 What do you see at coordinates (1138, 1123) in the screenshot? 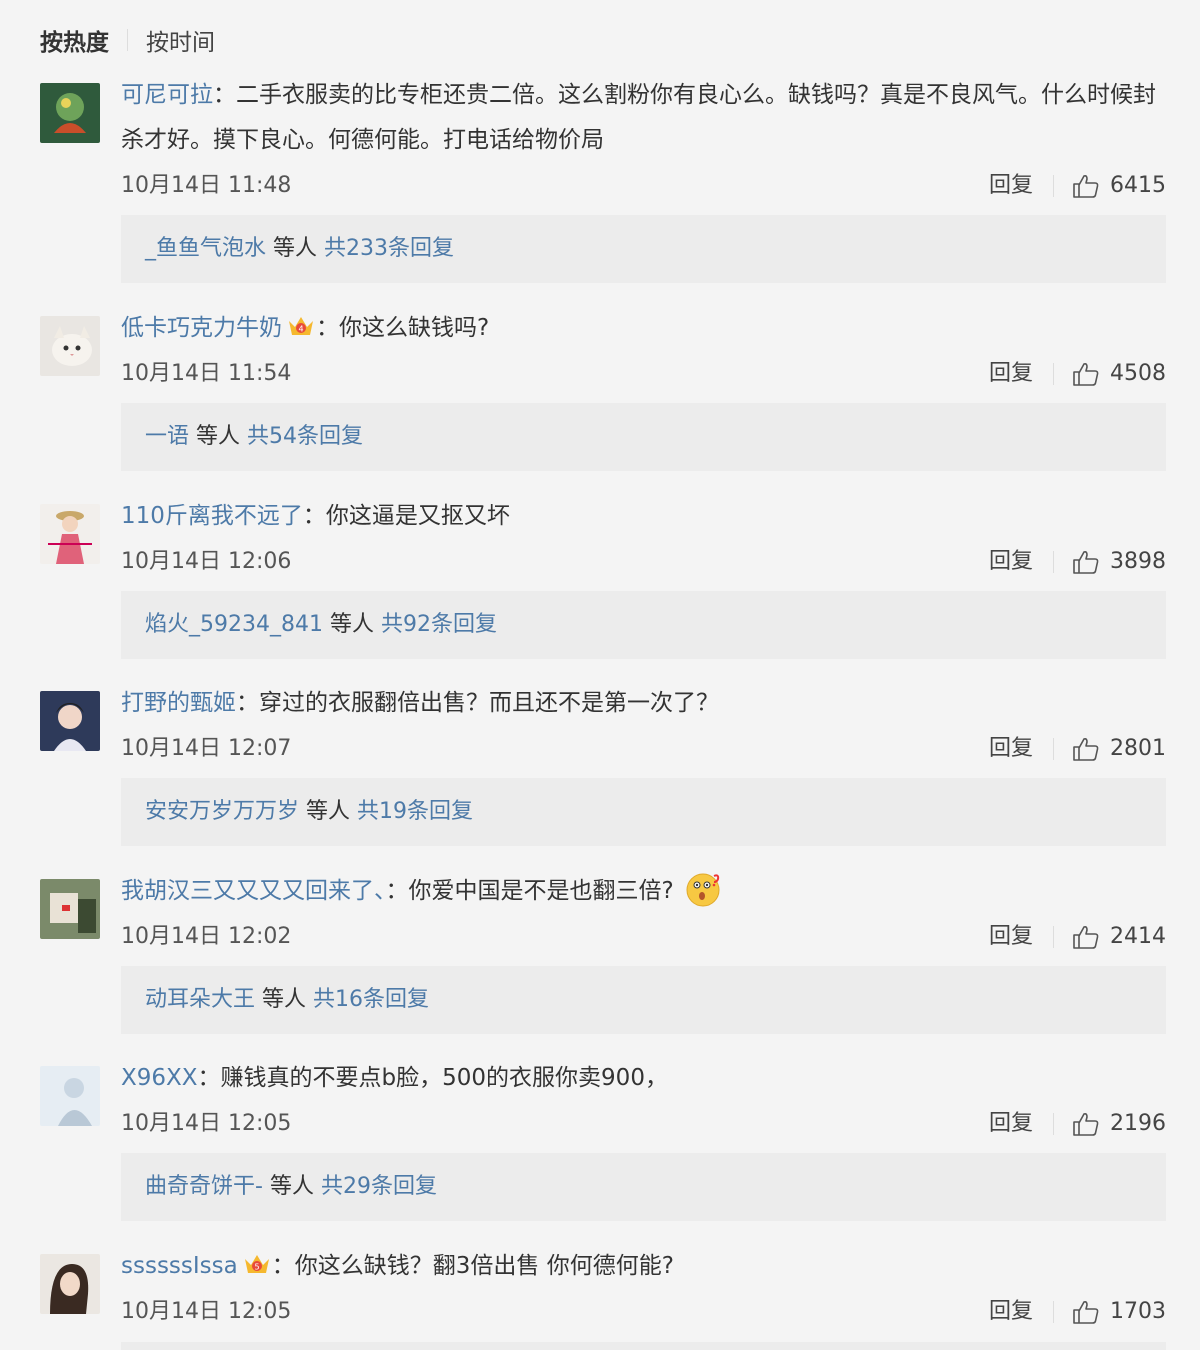
I see `like-count: 2196` at bounding box center [1138, 1123].